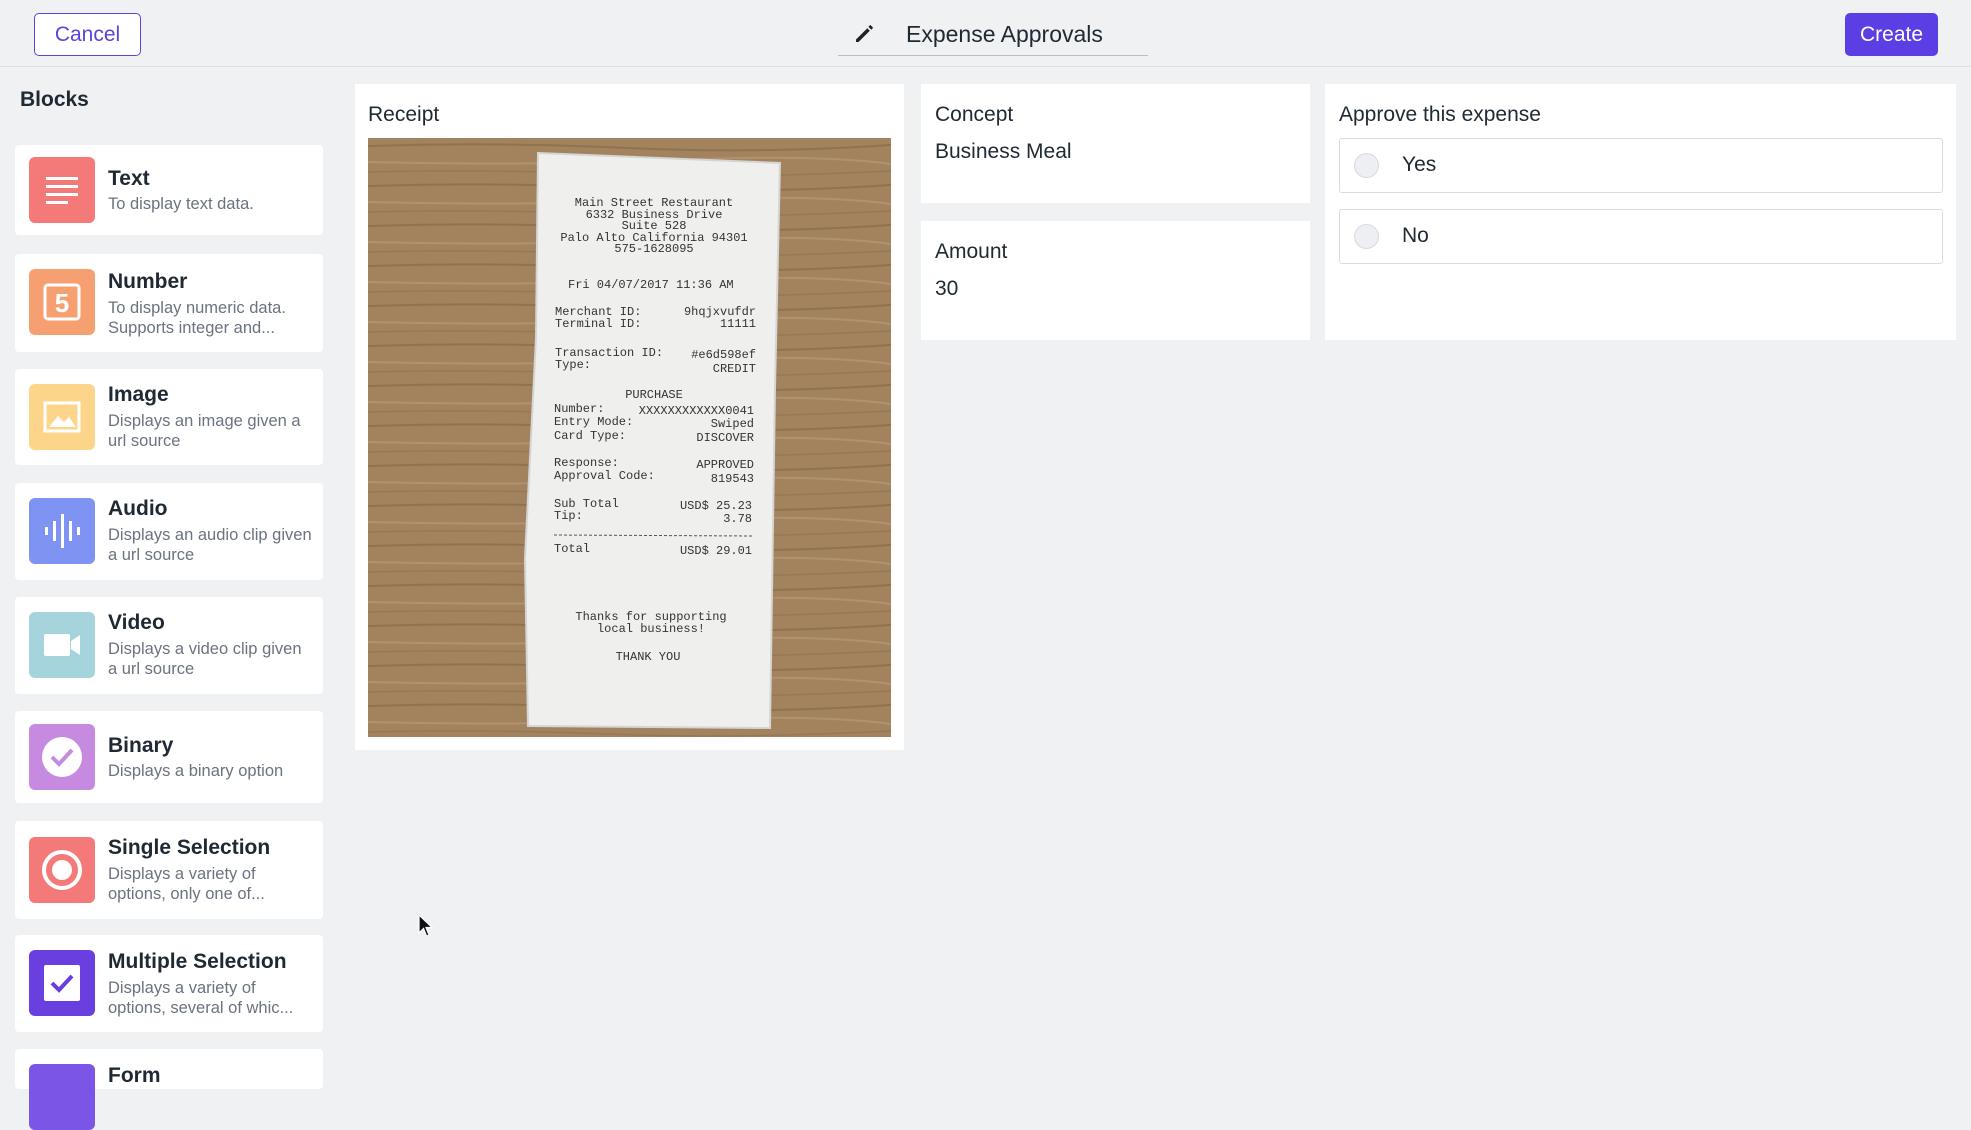  Describe the element at coordinates (572, 549) in the screenshot. I see `receipt-line: Total` at that location.